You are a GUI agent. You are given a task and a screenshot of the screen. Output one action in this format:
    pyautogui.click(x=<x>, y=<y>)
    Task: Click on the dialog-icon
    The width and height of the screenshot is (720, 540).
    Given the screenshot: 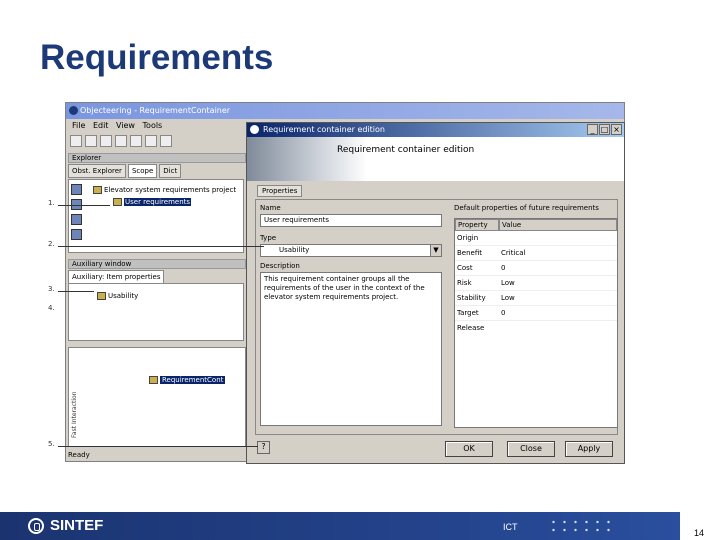 What is the action you would take?
    pyautogui.click(x=254, y=129)
    